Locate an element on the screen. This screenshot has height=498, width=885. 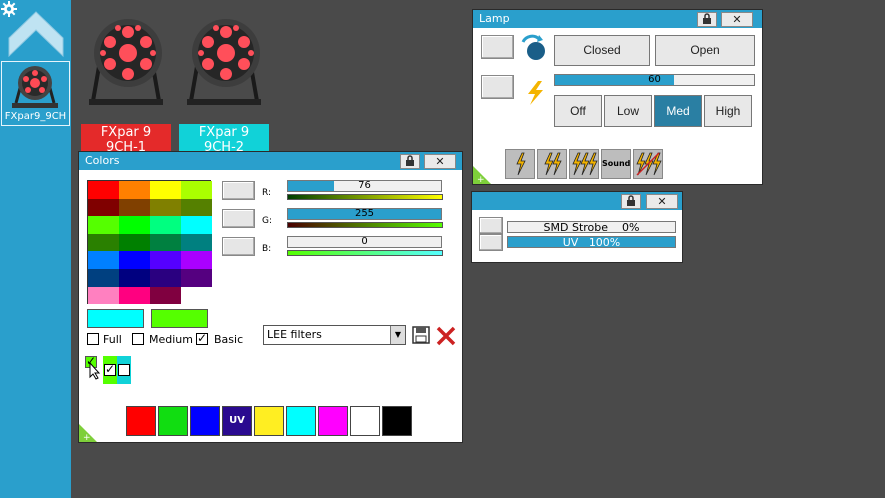
red-slider: 76 is located at coordinates (364, 186).